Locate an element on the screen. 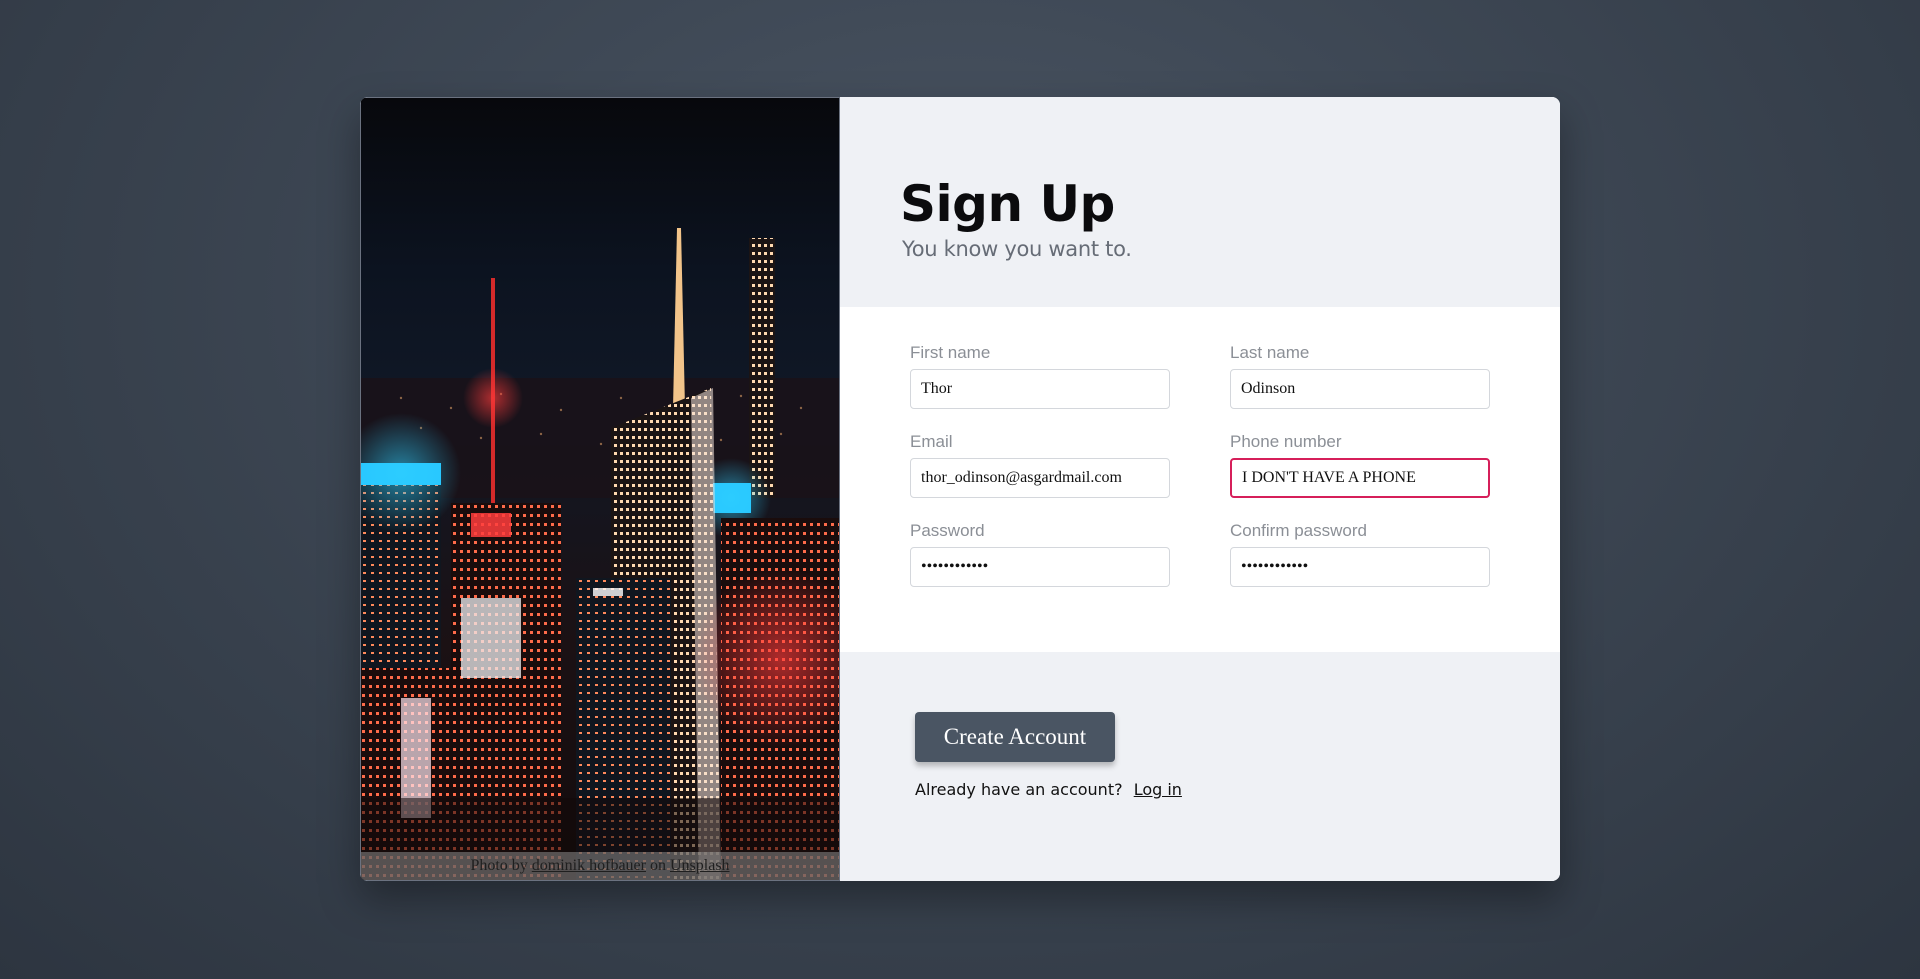 Image resolution: width=1920 pixels, height=979 pixels. unsplash-link: Unsplash is located at coordinates (700, 865).